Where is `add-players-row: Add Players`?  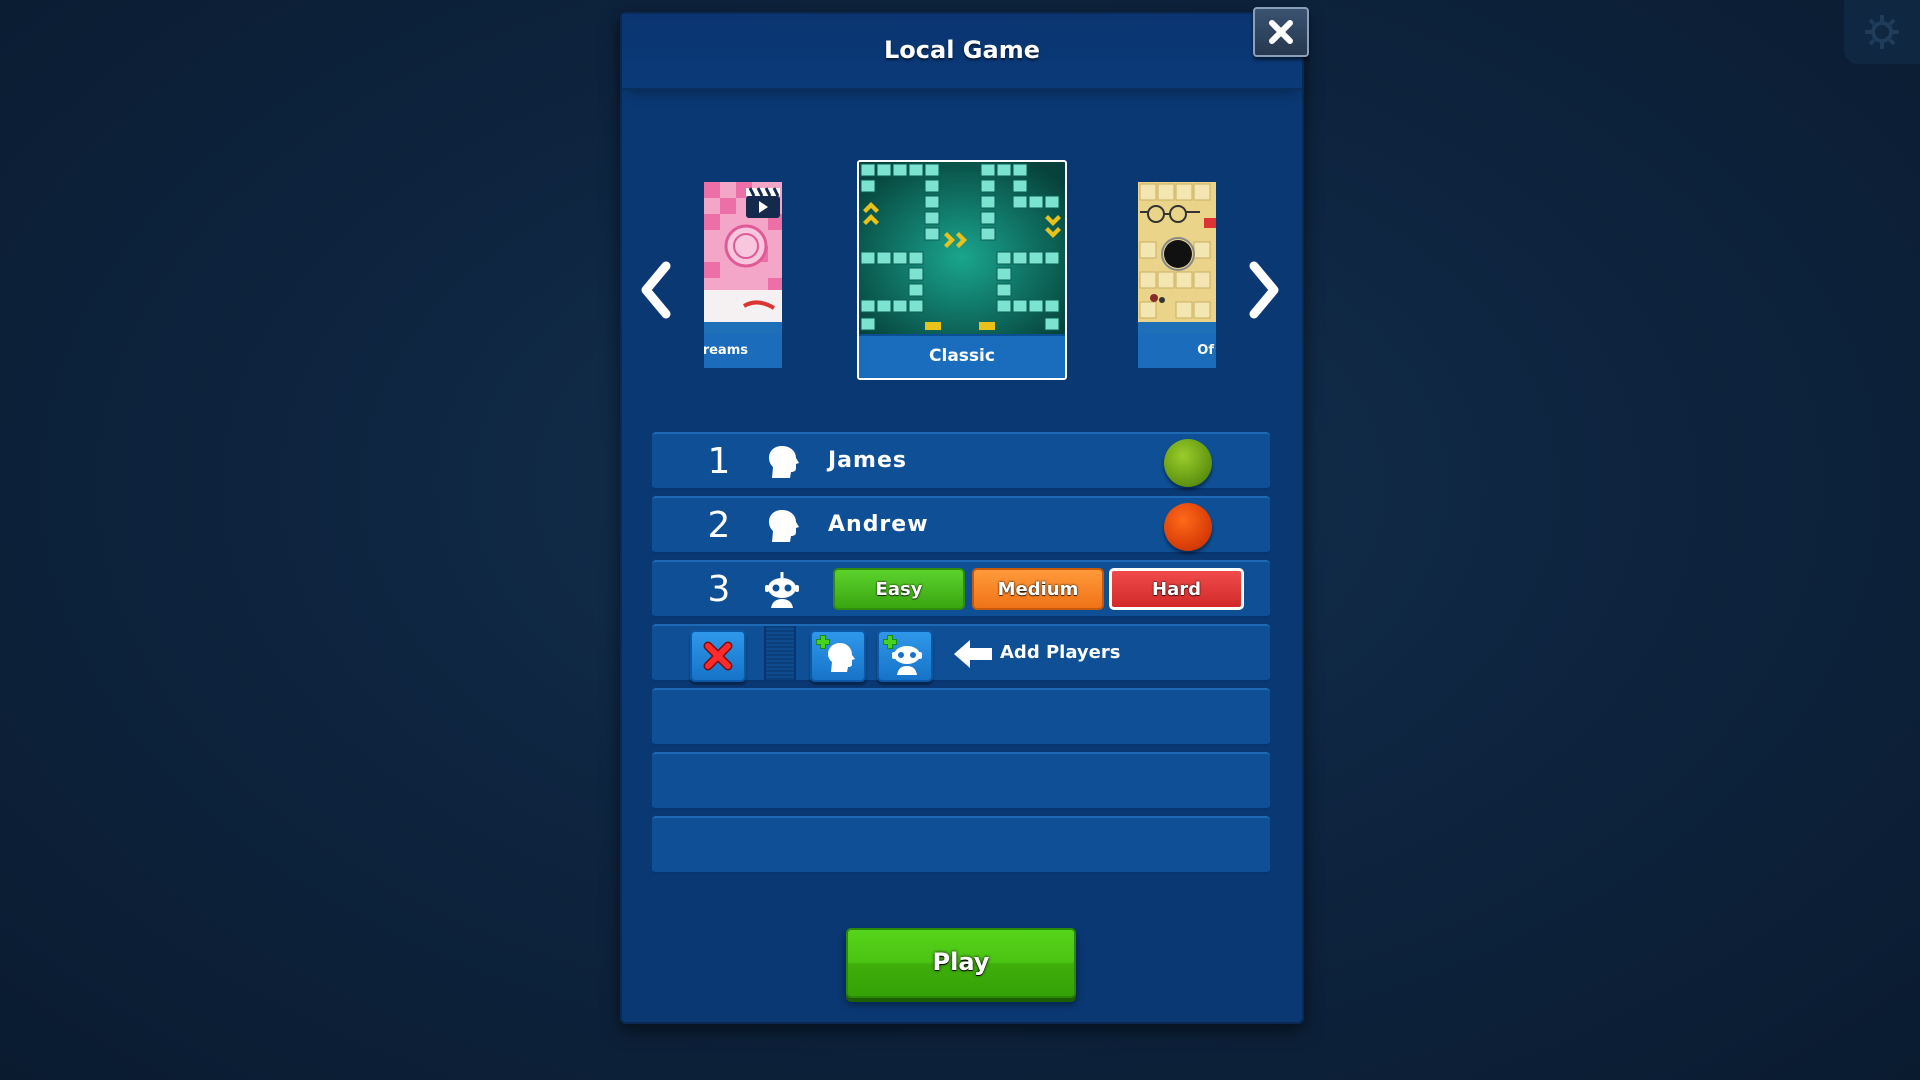
add-players-row: Add Players is located at coordinates (961, 653).